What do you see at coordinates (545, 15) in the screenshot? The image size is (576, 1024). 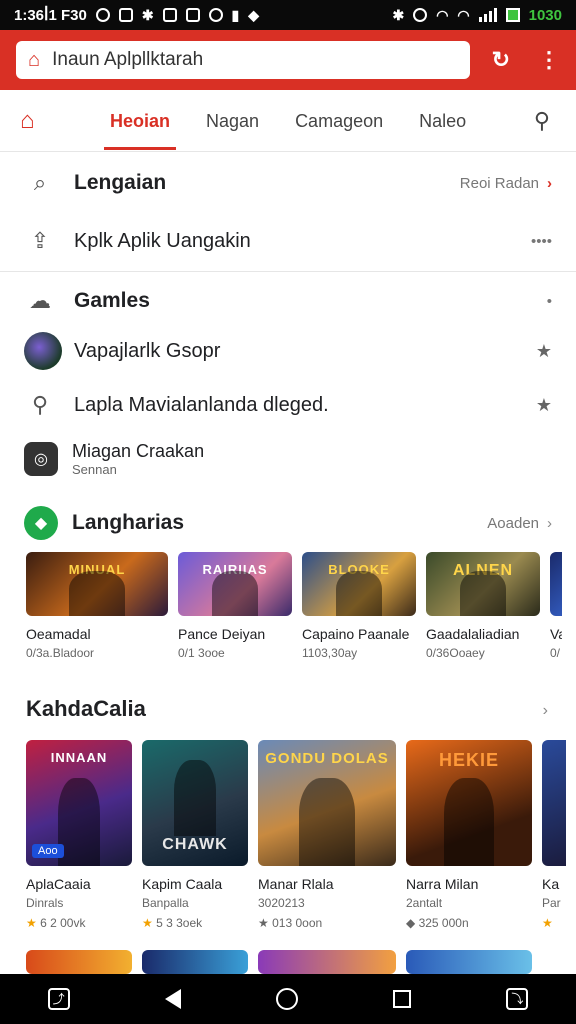 I see `status-time-right: 1030` at bounding box center [545, 15].